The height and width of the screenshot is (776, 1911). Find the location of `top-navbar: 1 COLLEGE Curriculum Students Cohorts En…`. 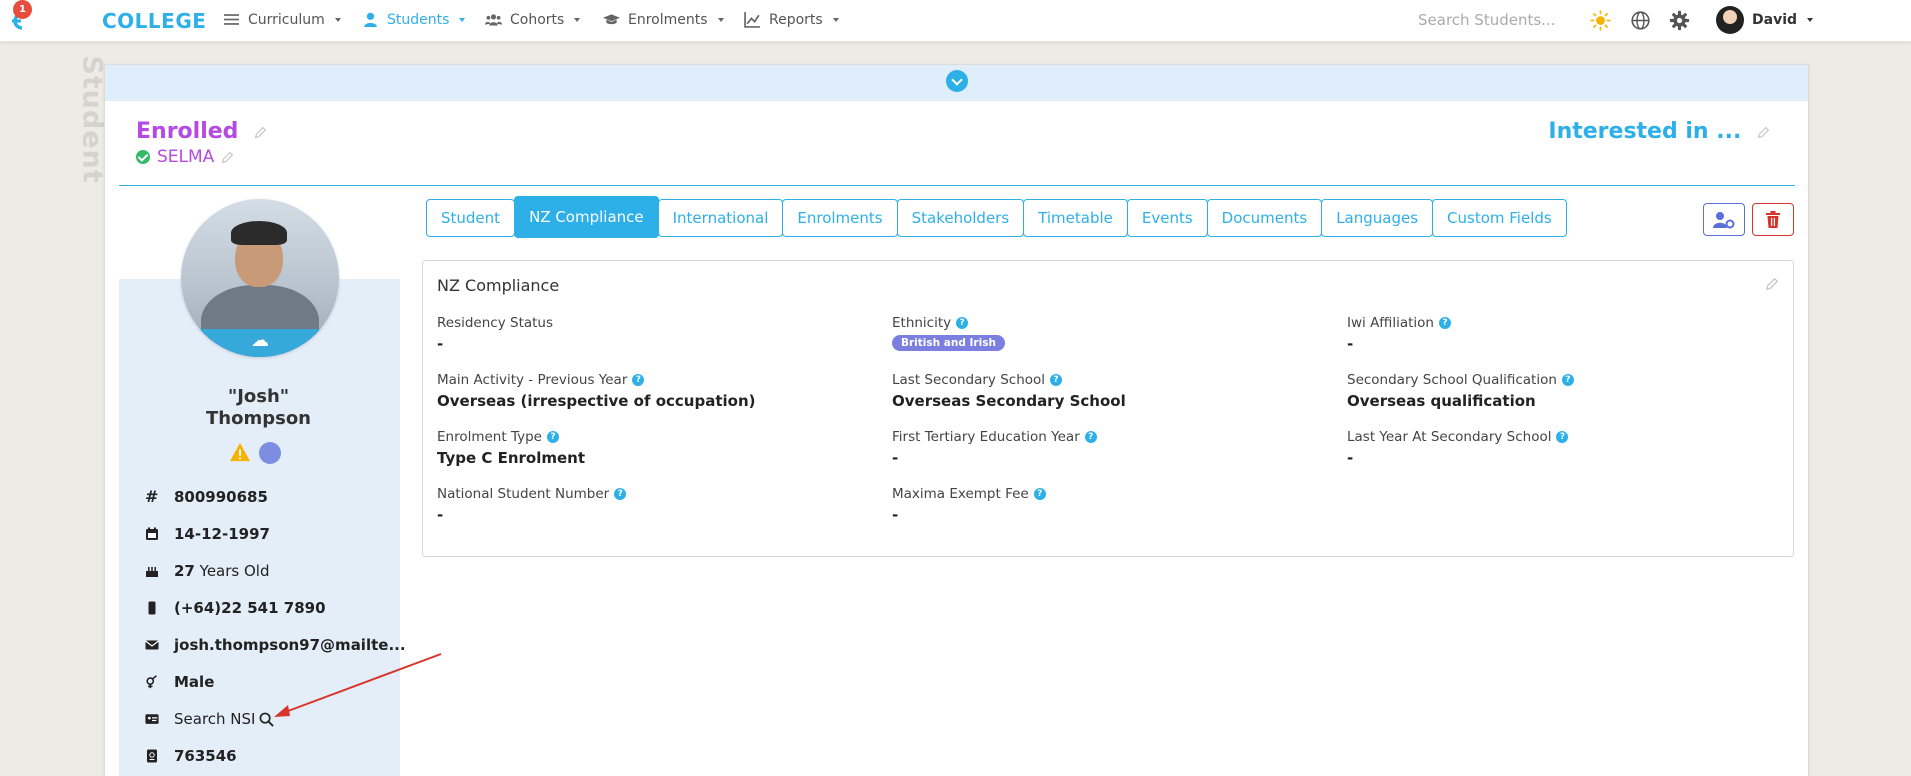

top-navbar: 1 COLLEGE Curriculum Students Cohorts En… is located at coordinates (955, 21).